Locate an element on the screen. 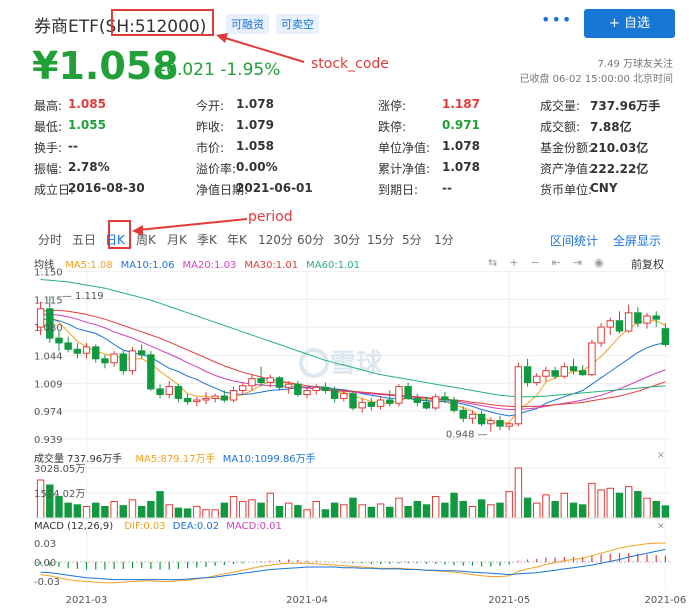 Image resolution: width=689 pixels, height=614 pixels. x-axis-label: 2021-05 is located at coordinates (509, 600).